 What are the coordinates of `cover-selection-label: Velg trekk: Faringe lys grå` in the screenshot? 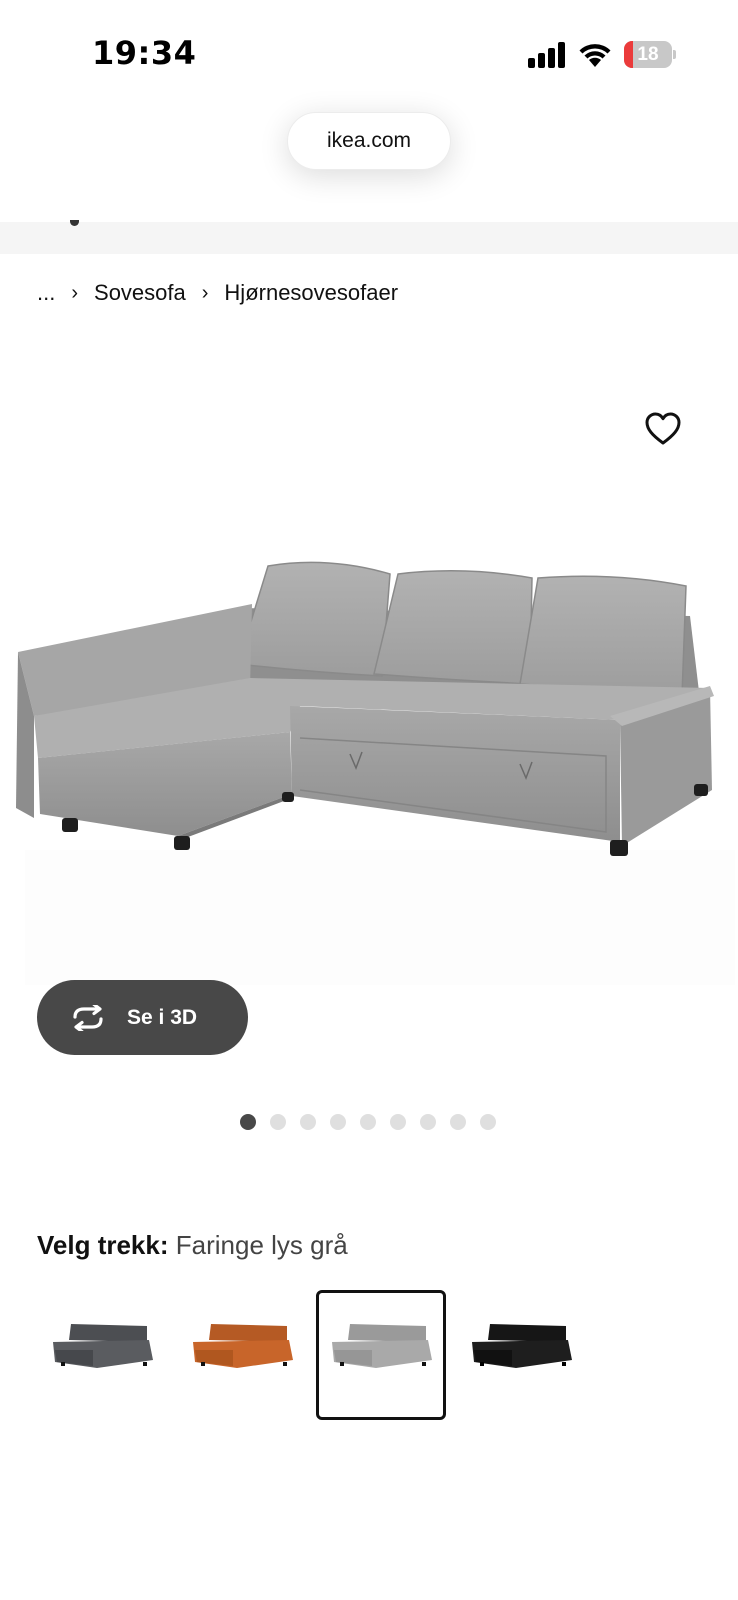 It's located at (192, 1245).